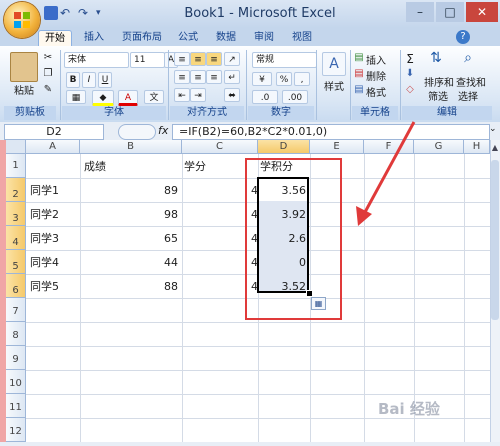  What do you see at coordinates (16, 382) in the screenshot?
I see `row-header-10: 10` at bounding box center [16, 382].